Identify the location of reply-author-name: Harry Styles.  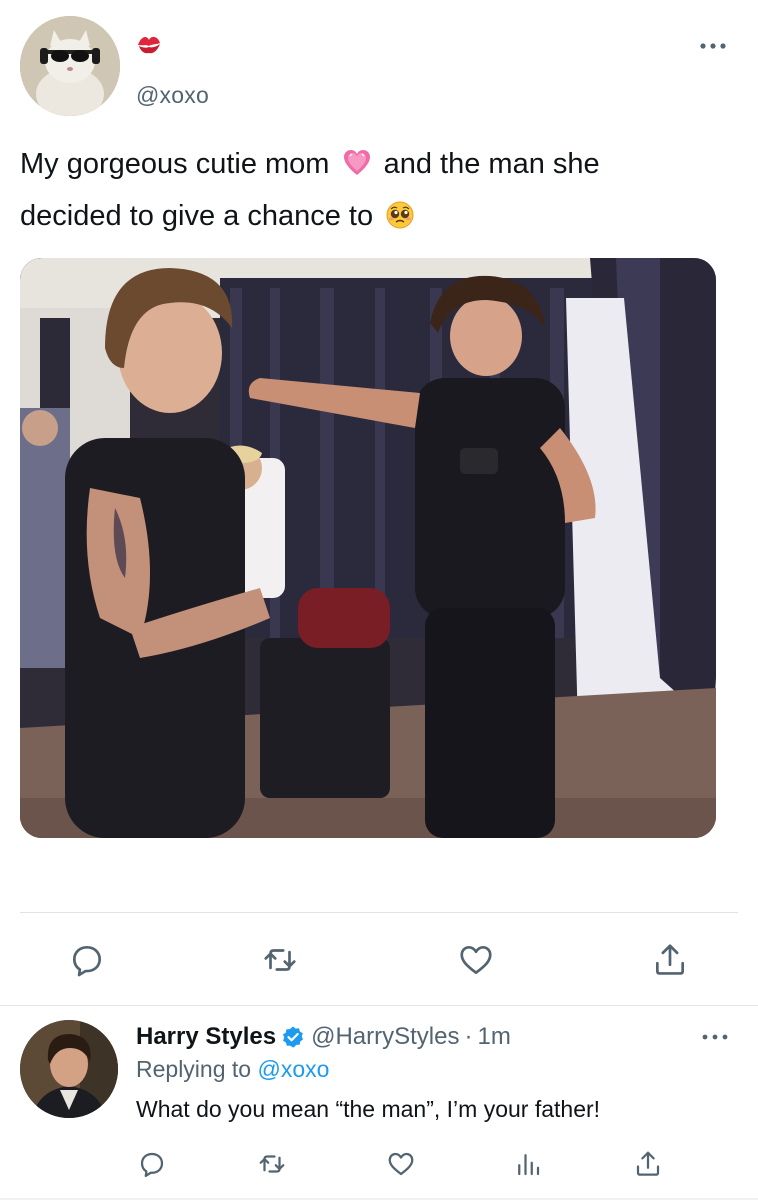
(206, 1037).